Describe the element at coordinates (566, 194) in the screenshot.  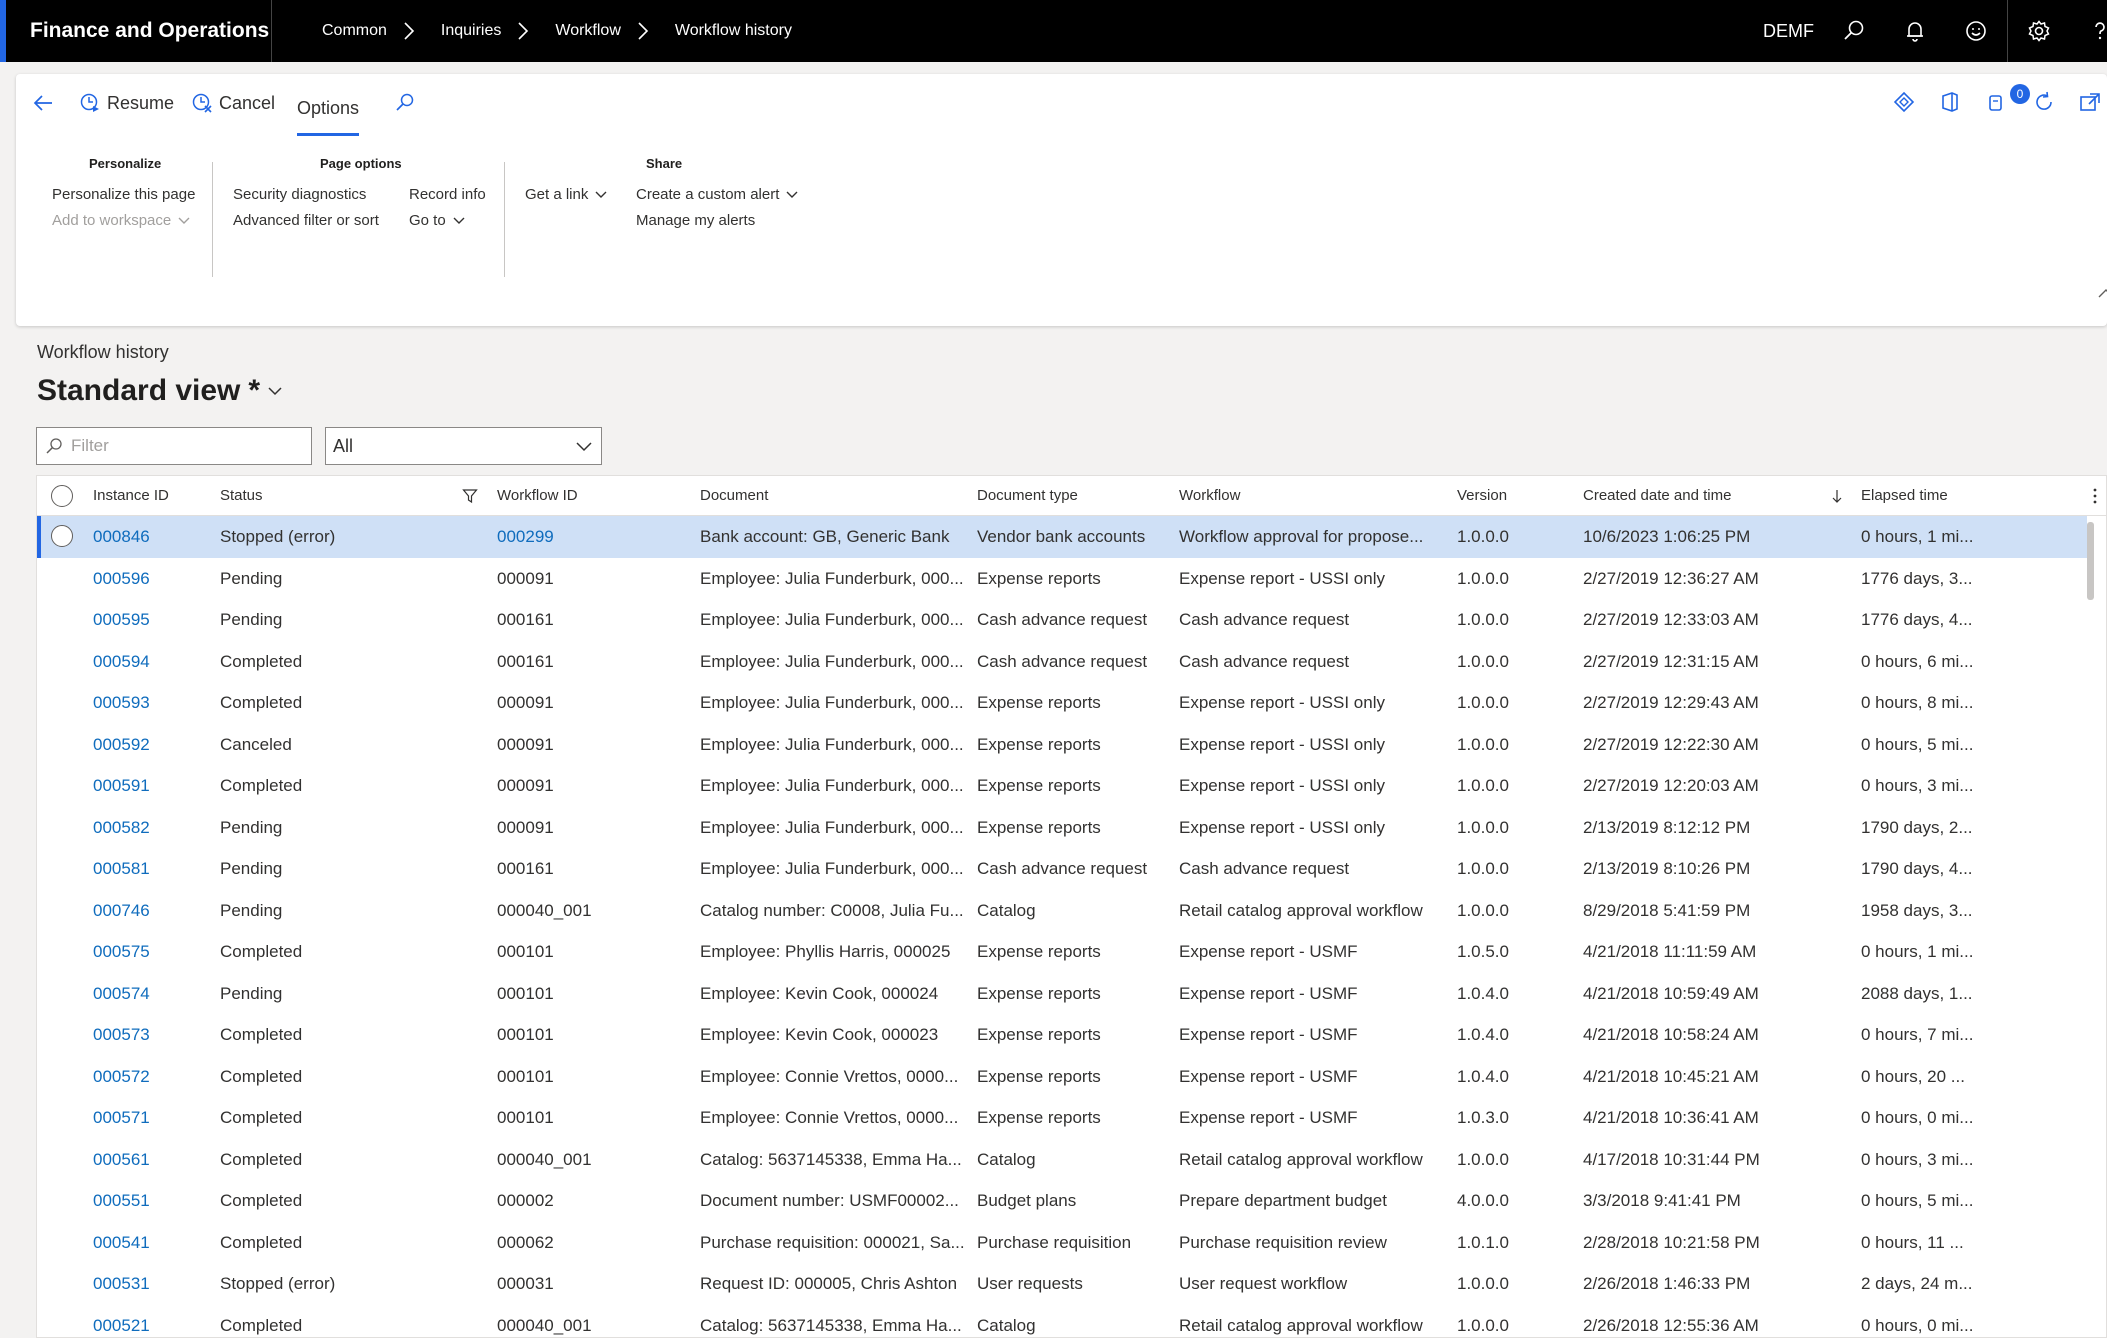
I see `get-a-link-button: Get a link` at that location.